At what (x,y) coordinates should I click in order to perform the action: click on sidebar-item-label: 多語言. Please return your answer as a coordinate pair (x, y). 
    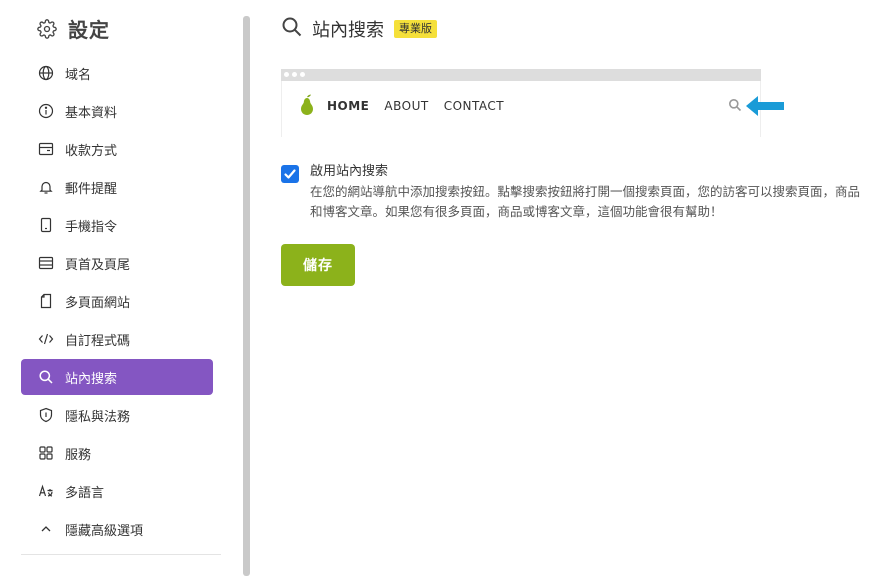
    Looking at the image, I should click on (85, 493).